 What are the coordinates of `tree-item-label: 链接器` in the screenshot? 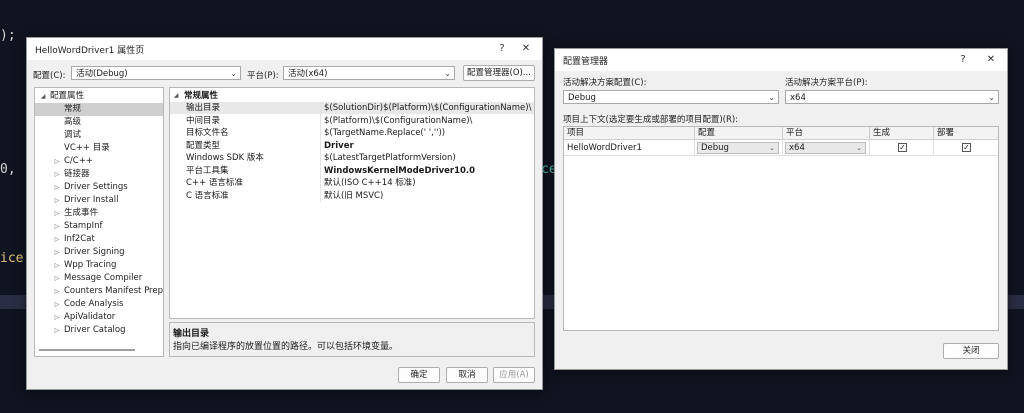 It's located at (77, 174).